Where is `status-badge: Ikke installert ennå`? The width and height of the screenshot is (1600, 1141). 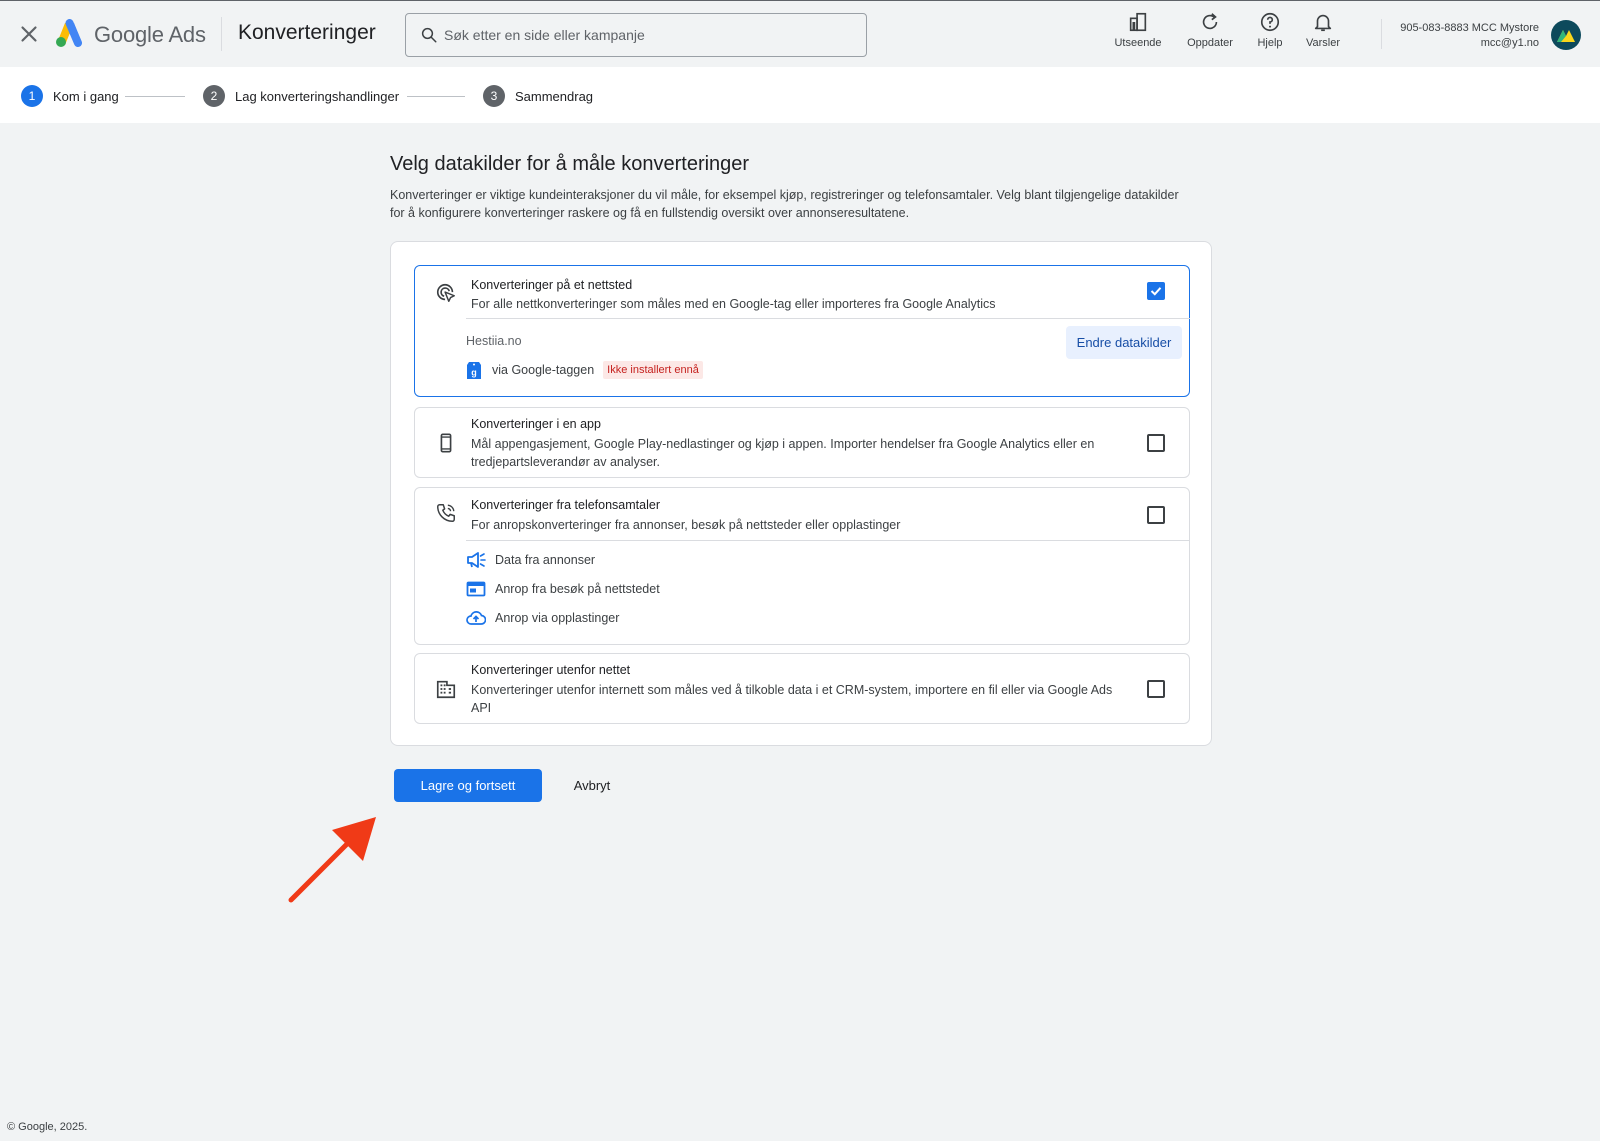 status-badge: Ikke installert ennå is located at coordinates (653, 370).